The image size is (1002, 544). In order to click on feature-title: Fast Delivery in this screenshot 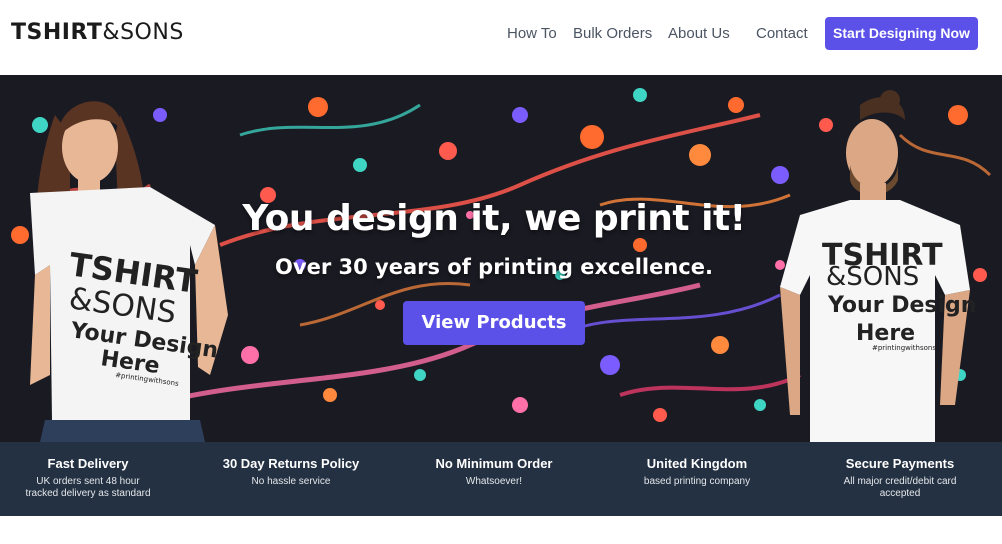, I will do `click(88, 463)`.